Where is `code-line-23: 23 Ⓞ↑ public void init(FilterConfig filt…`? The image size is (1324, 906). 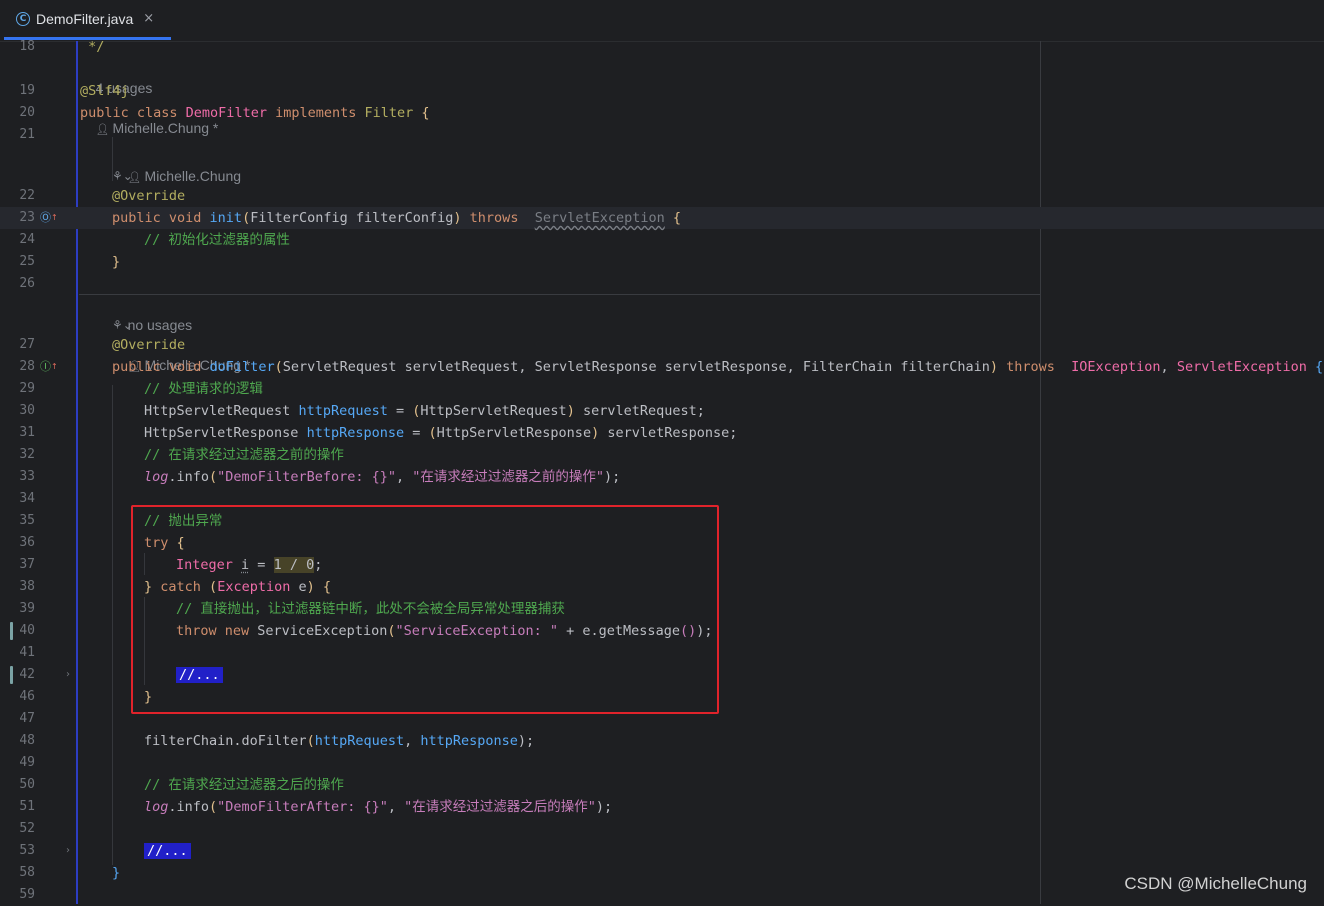 code-line-23: 23 Ⓞ↑ public void init(FilterConfig filt… is located at coordinates (662, 218).